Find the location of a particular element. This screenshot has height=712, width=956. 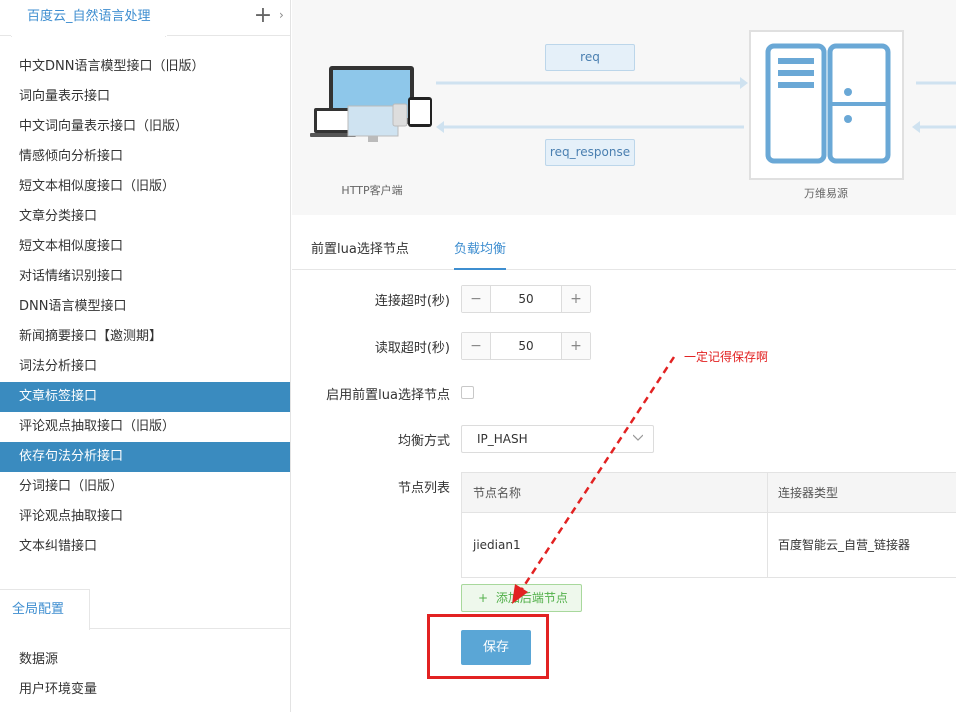

sidebar-item: DNN语言模型接口 is located at coordinates (145, 307).